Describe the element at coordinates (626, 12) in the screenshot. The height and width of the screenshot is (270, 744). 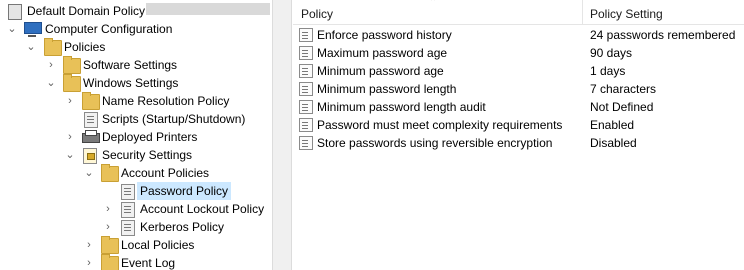
I see `column-header-policy-setting: Policy Setting` at that location.